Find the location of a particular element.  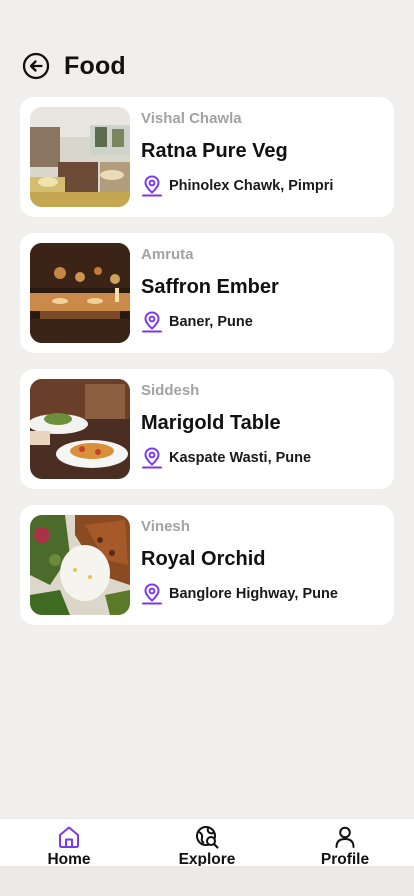

restaurant-location: Banglore Highway, Pune is located at coordinates (239, 594).